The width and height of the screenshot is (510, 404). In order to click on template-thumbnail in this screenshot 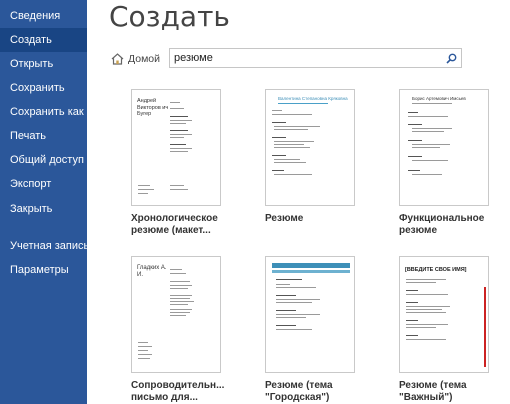, I will do `click(310, 314)`.